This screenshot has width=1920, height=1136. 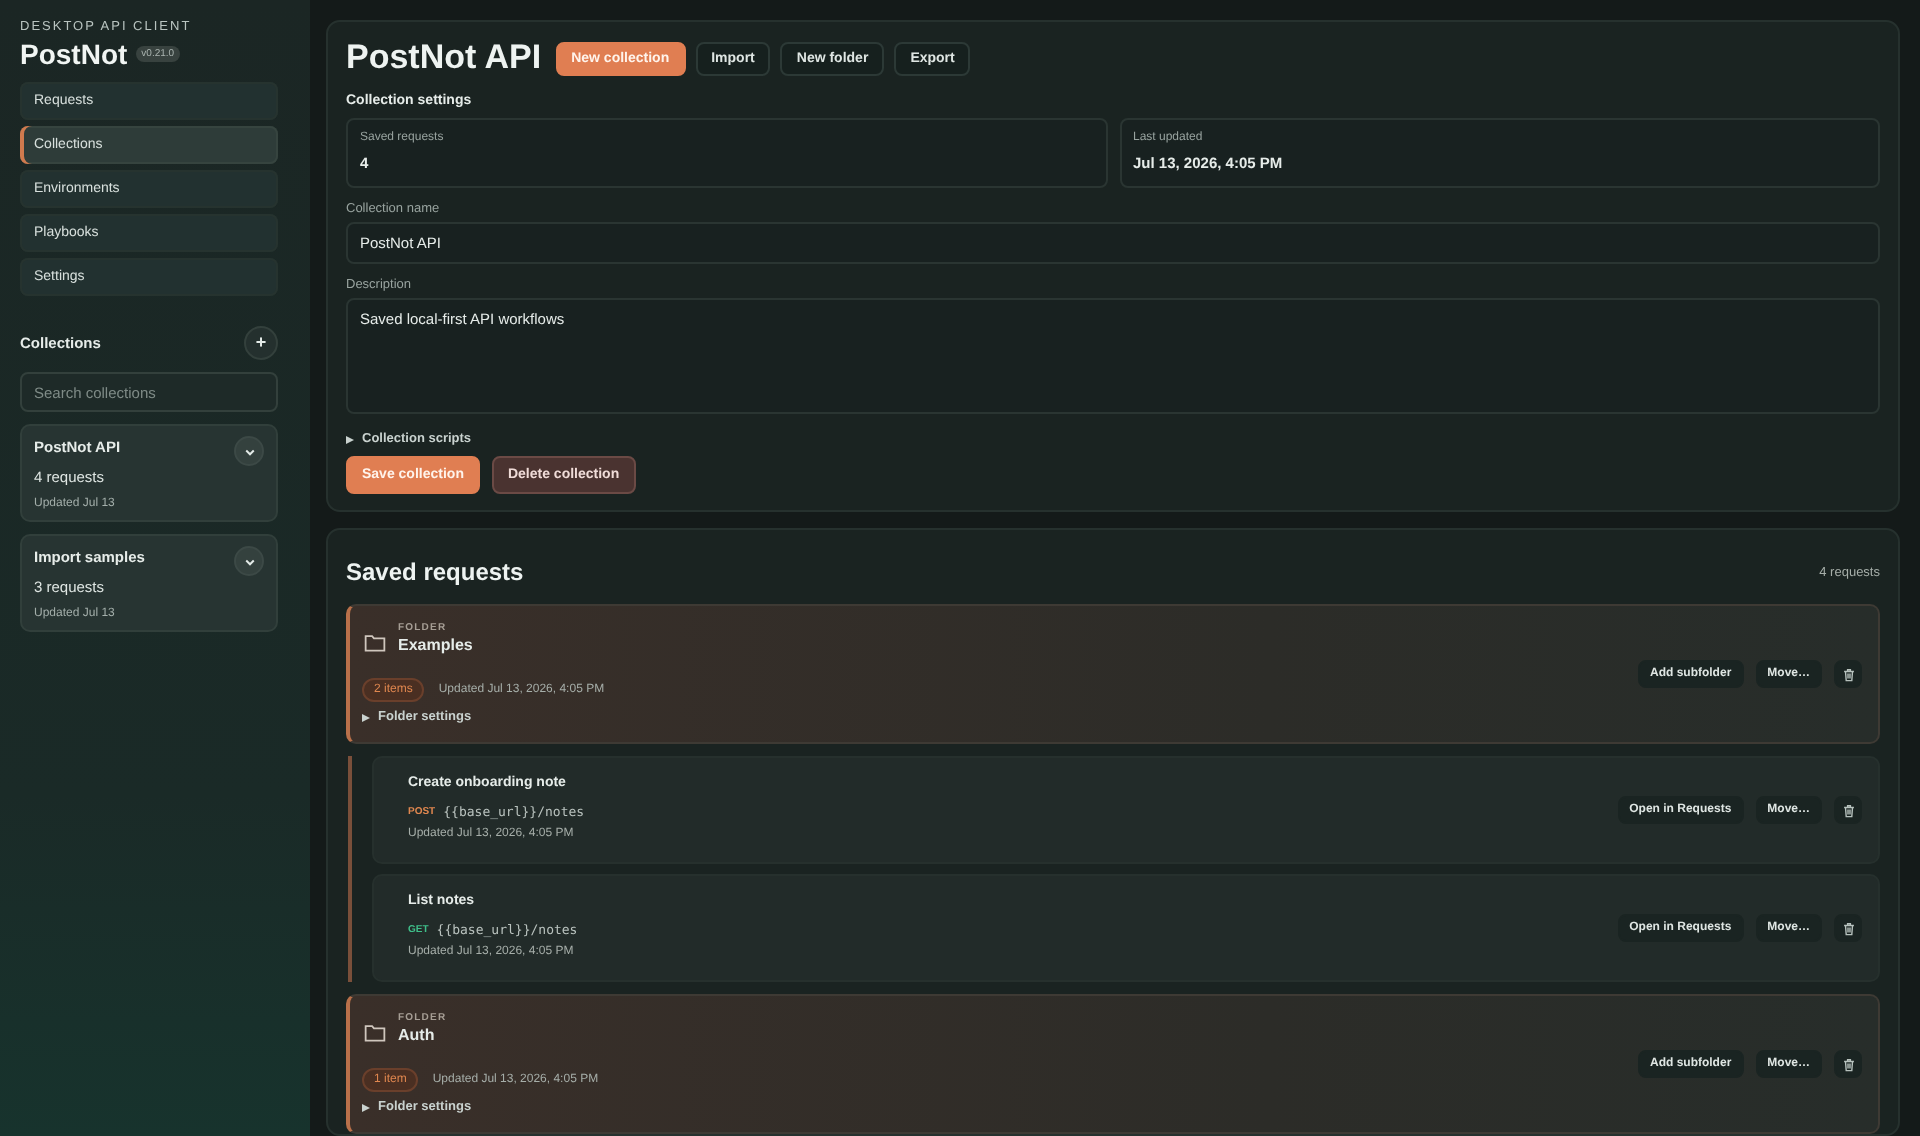 What do you see at coordinates (435, 572) in the screenshot?
I see `section-title: Saved requests` at bounding box center [435, 572].